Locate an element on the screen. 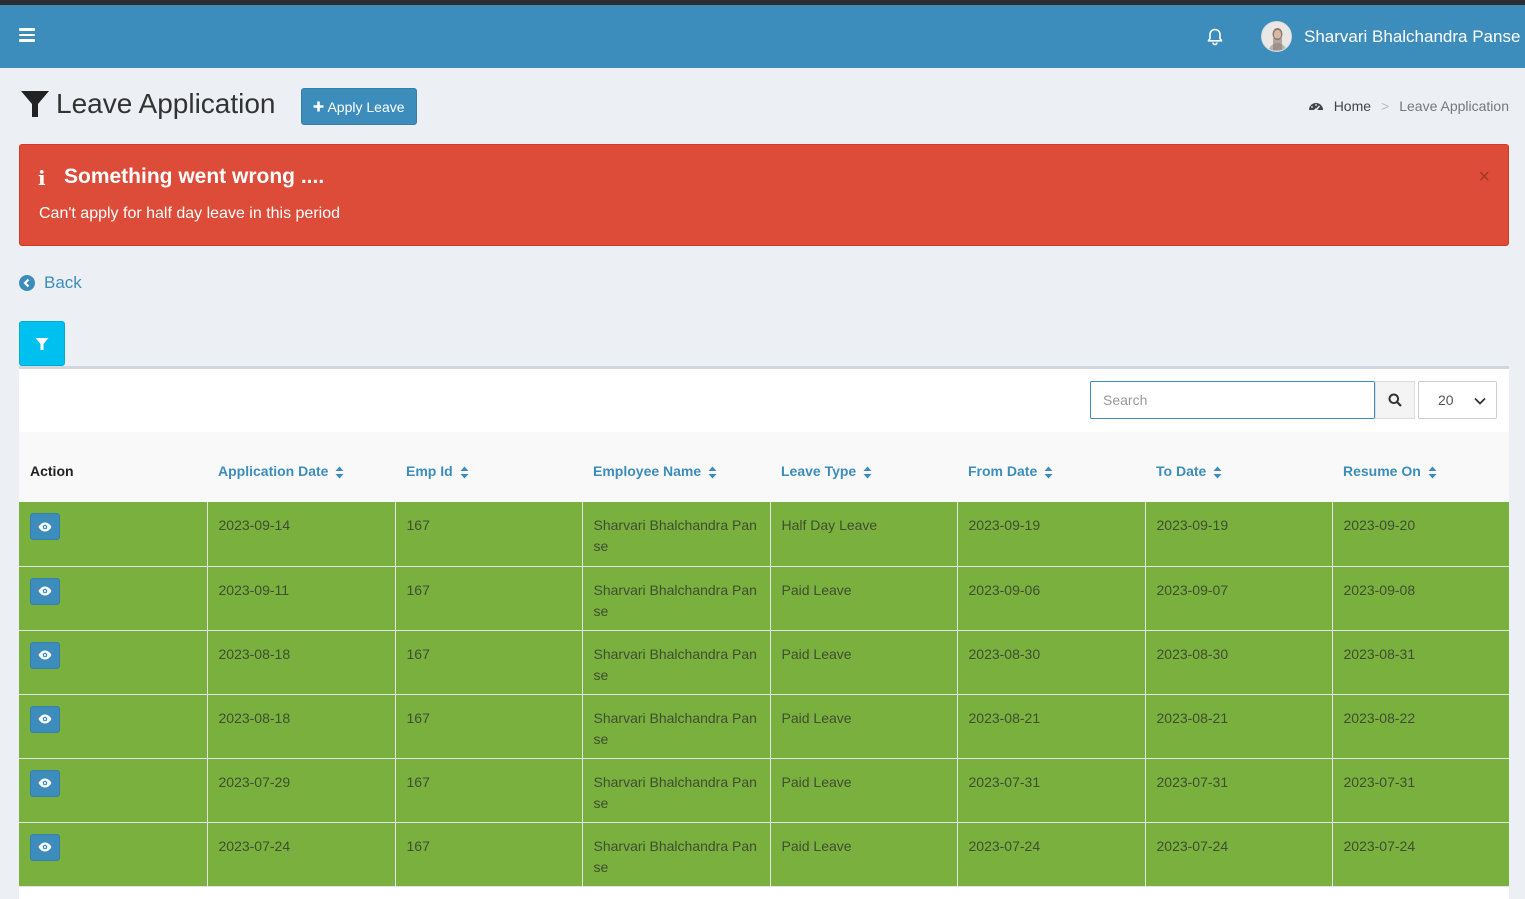  application-date-cell: 2023-09-14 is located at coordinates (301, 534).